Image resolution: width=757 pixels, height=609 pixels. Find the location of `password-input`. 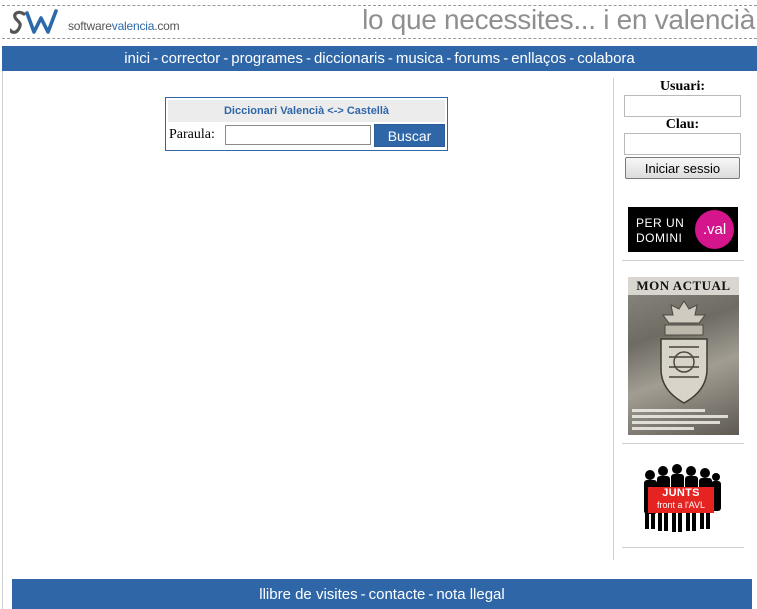

password-input is located at coordinates (682, 144).